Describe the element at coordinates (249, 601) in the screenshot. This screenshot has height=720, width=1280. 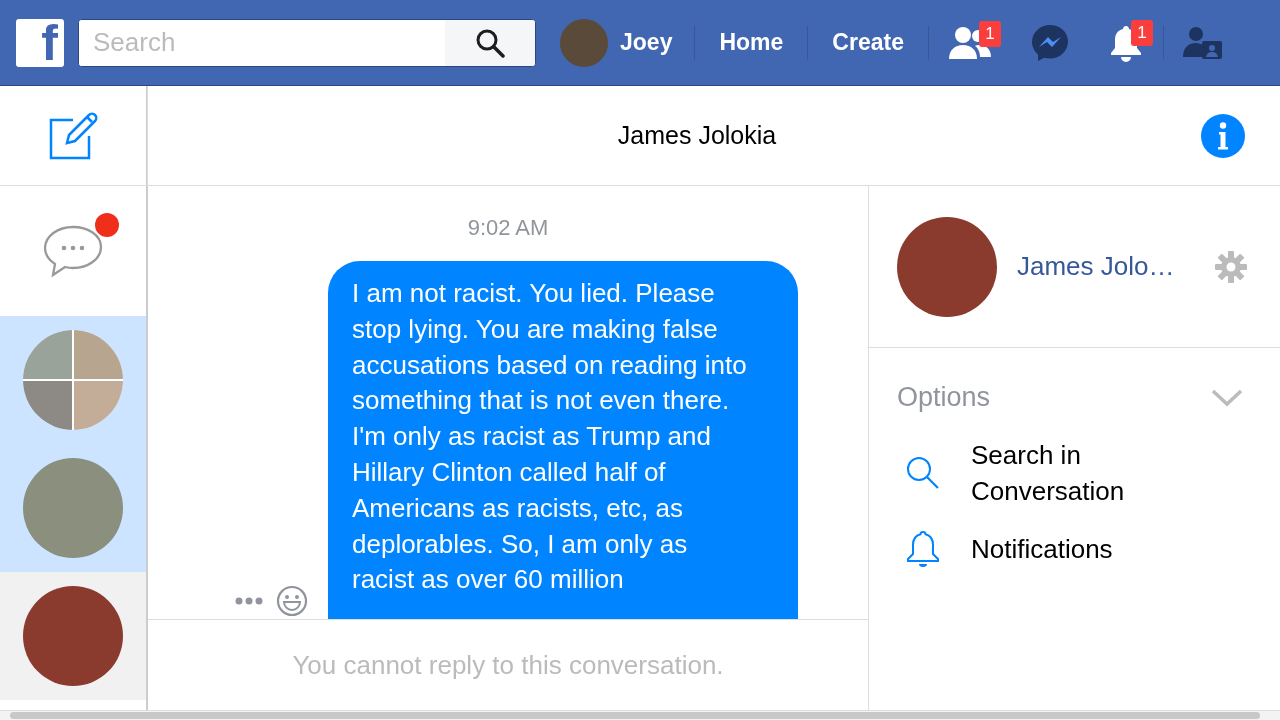
I see `more-dots-icon` at that location.